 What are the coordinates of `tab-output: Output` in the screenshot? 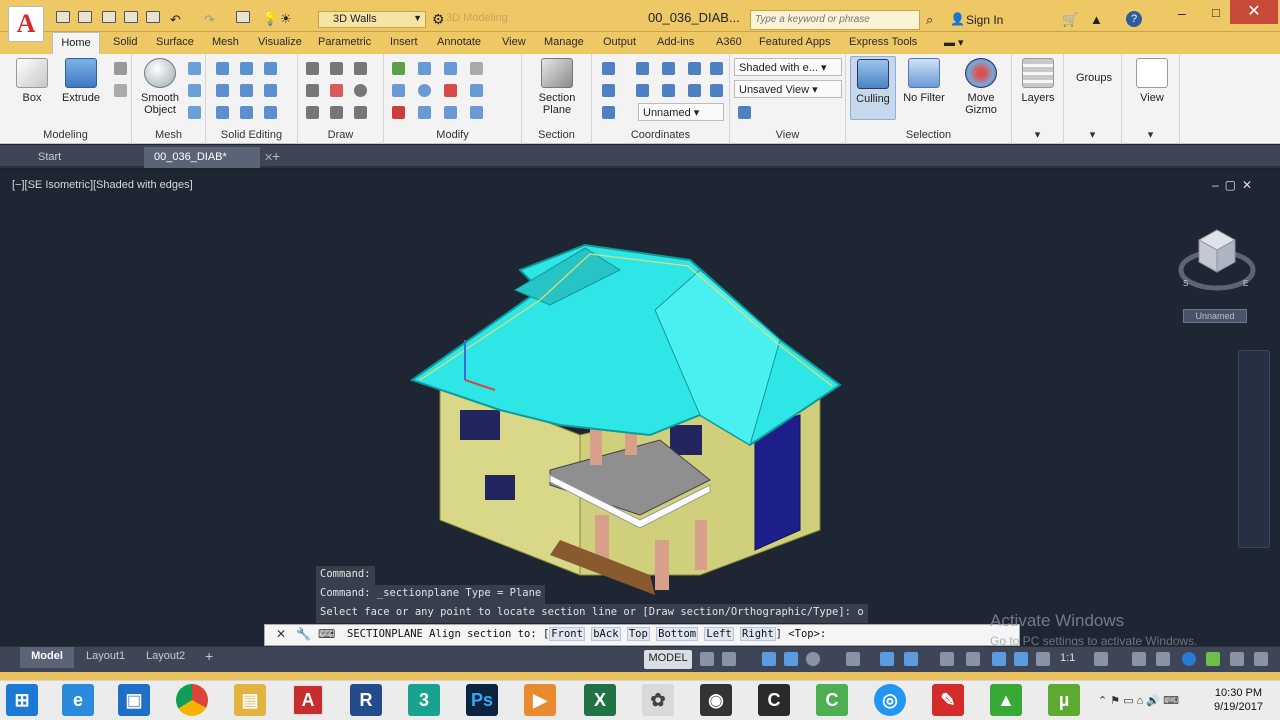 It's located at (619, 42).